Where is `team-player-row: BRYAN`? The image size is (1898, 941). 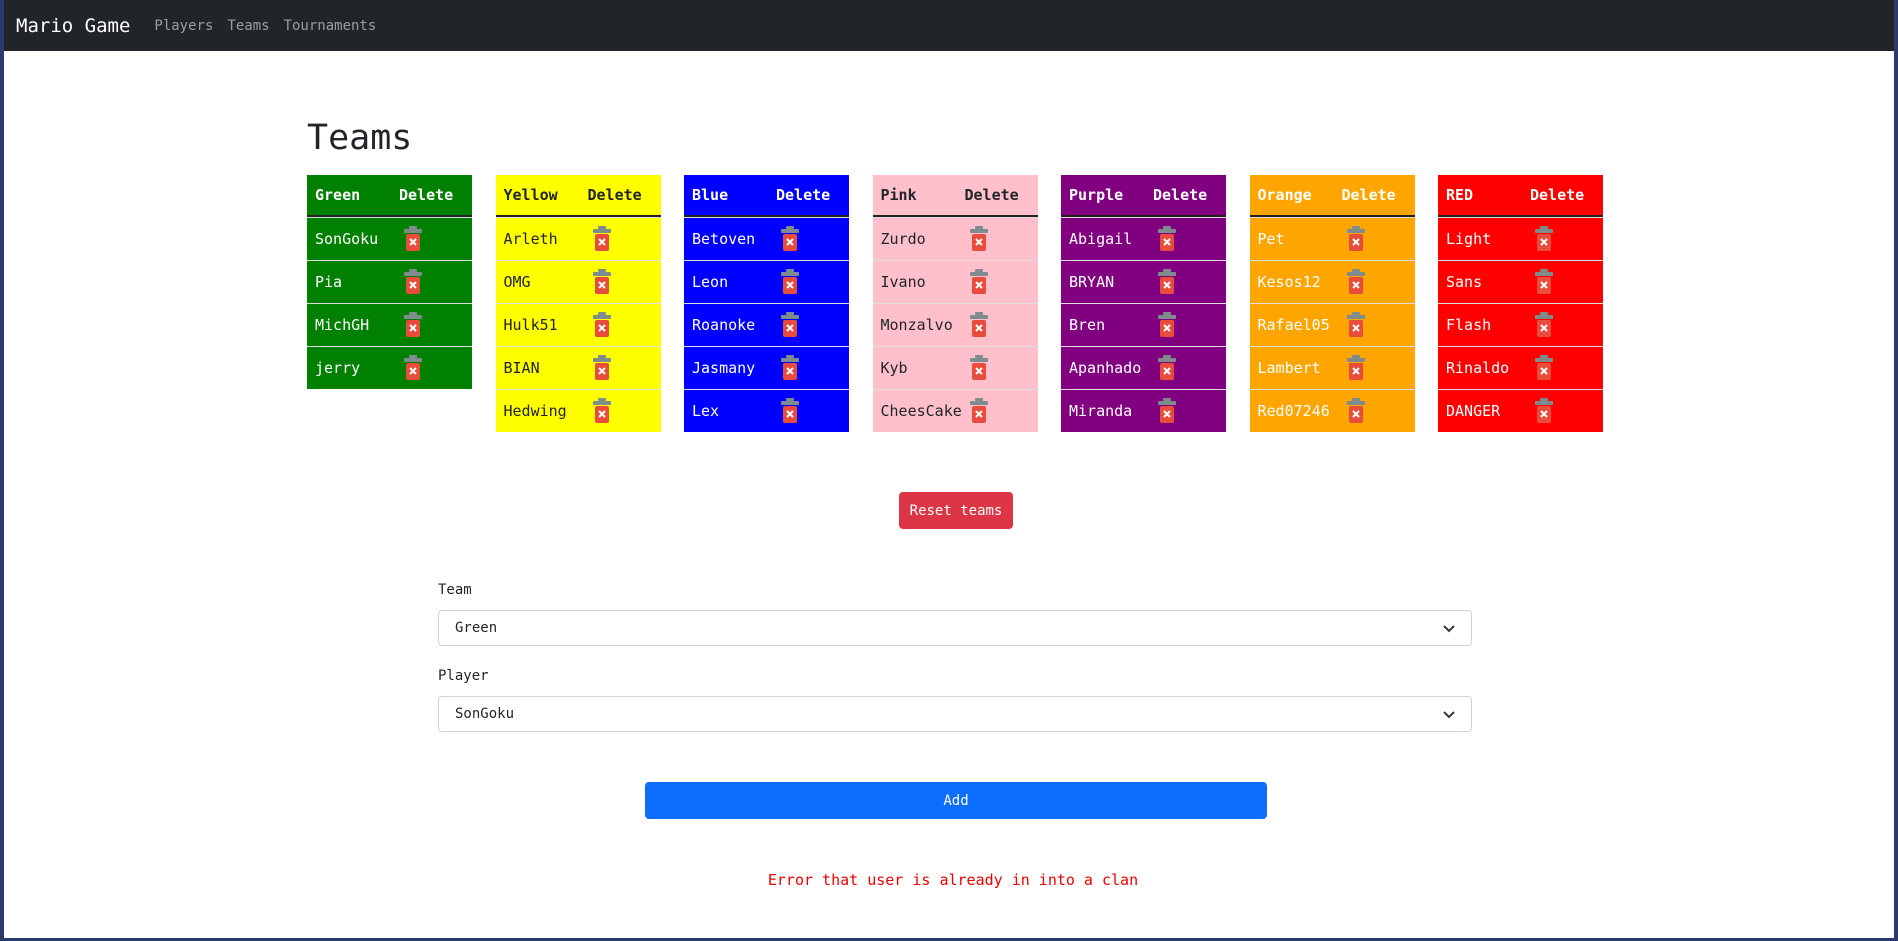
team-player-row: BRYAN is located at coordinates (1143, 281).